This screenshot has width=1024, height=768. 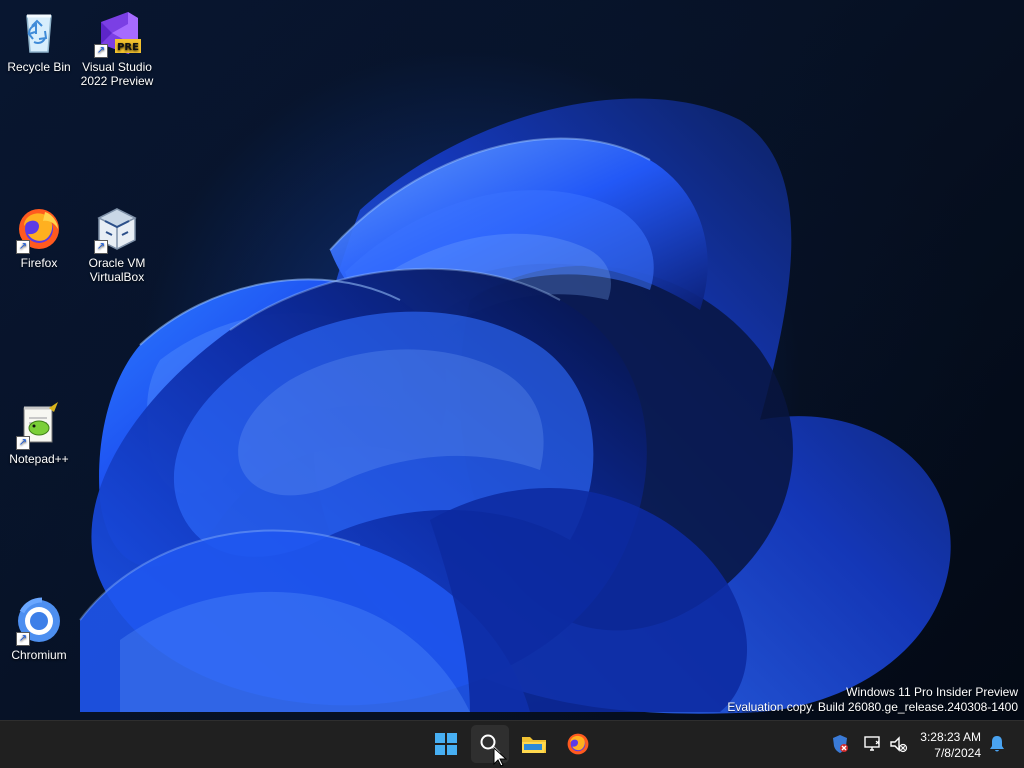 What do you see at coordinates (117, 270) in the screenshot?
I see `desktop-label: Oracle VM VirtualBox` at bounding box center [117, 270].